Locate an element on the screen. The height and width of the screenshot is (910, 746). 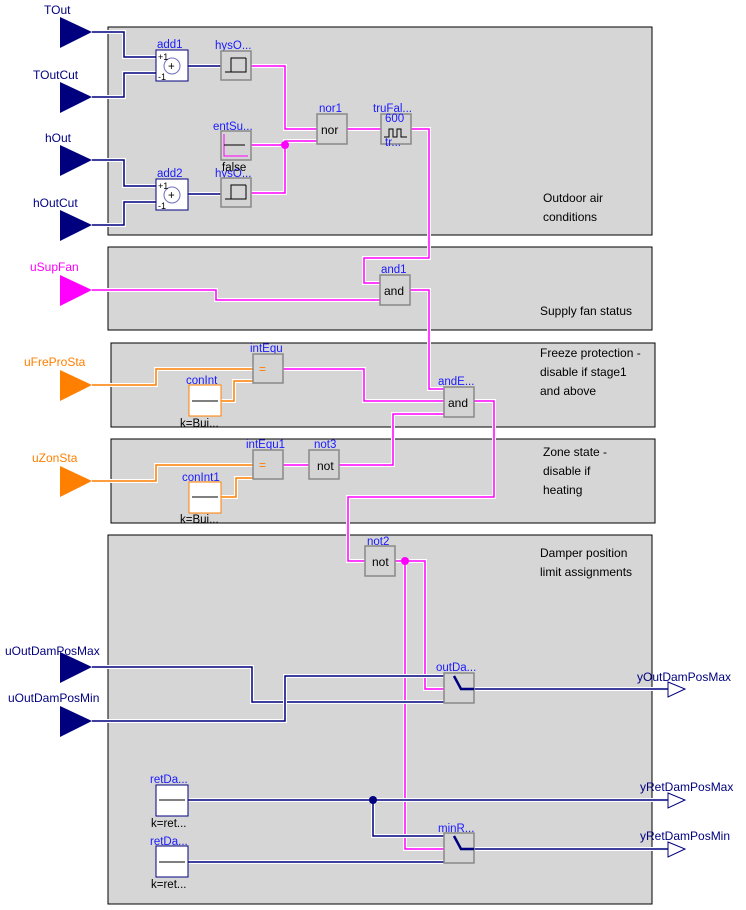
not3-block: not3 not is located at coordinates (324, 459).